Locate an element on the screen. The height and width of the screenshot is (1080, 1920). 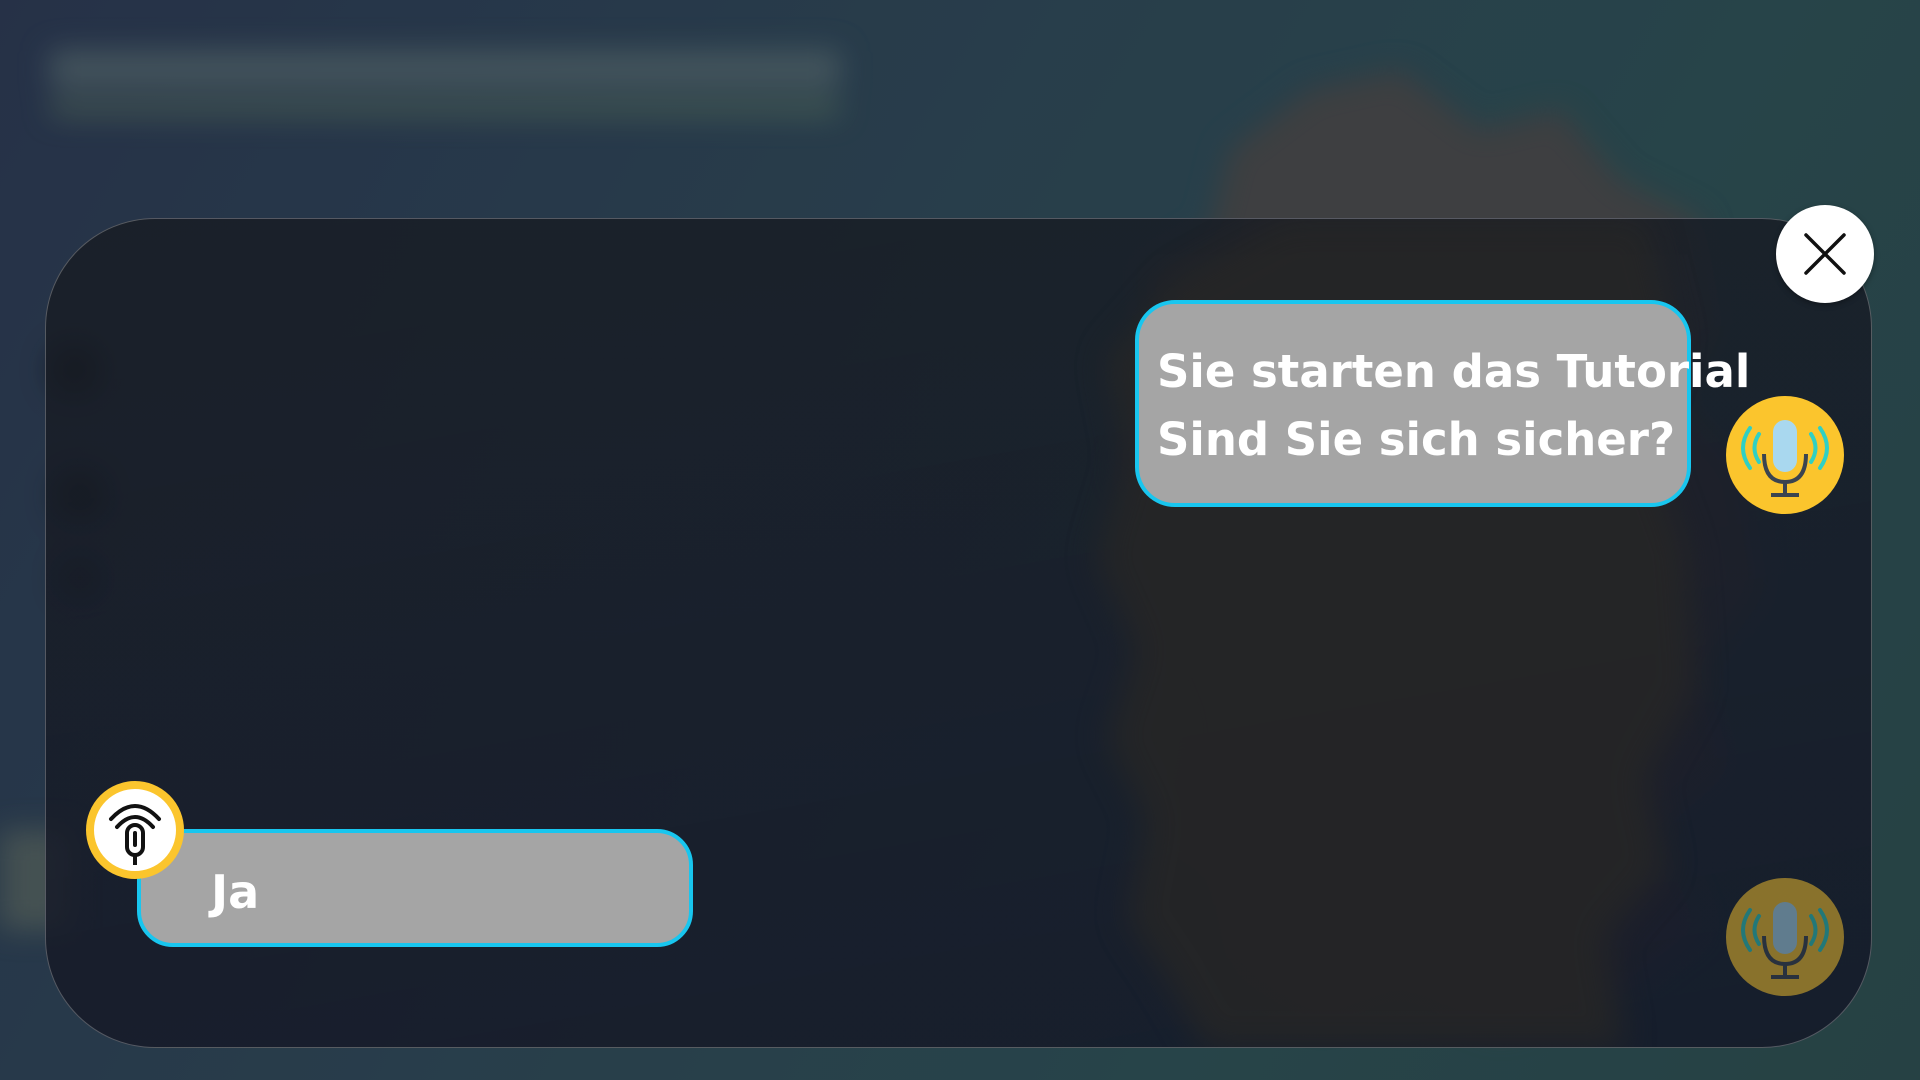
microphone-button is located at coordinates (1785, 937).